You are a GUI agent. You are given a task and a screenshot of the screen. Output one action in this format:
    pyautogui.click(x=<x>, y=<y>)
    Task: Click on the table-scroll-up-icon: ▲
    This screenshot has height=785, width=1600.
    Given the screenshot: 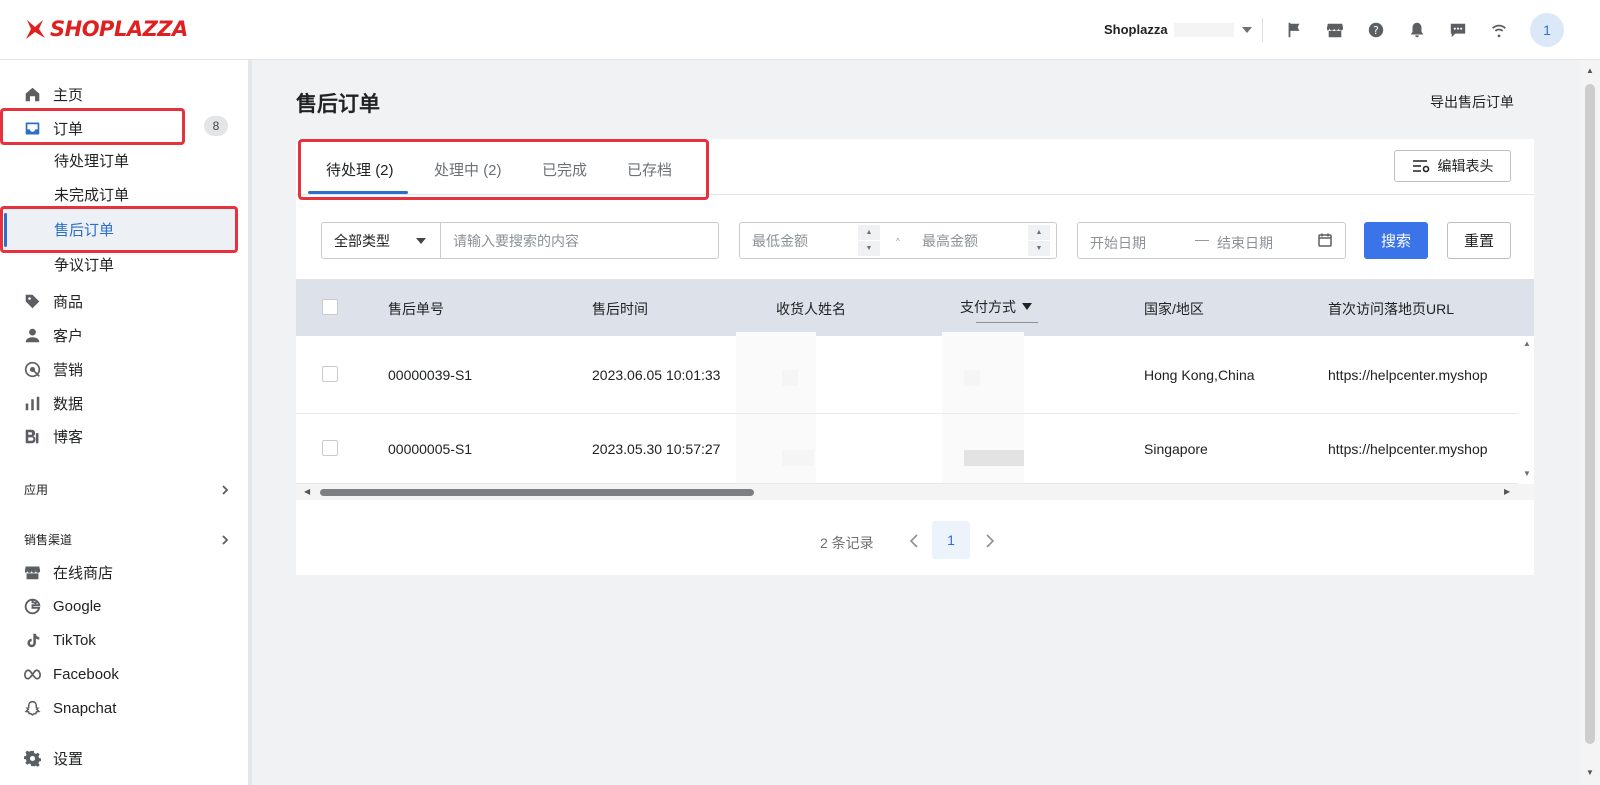 What is the action you would take?
    pyautogui.click(x=1527, y=343)
    